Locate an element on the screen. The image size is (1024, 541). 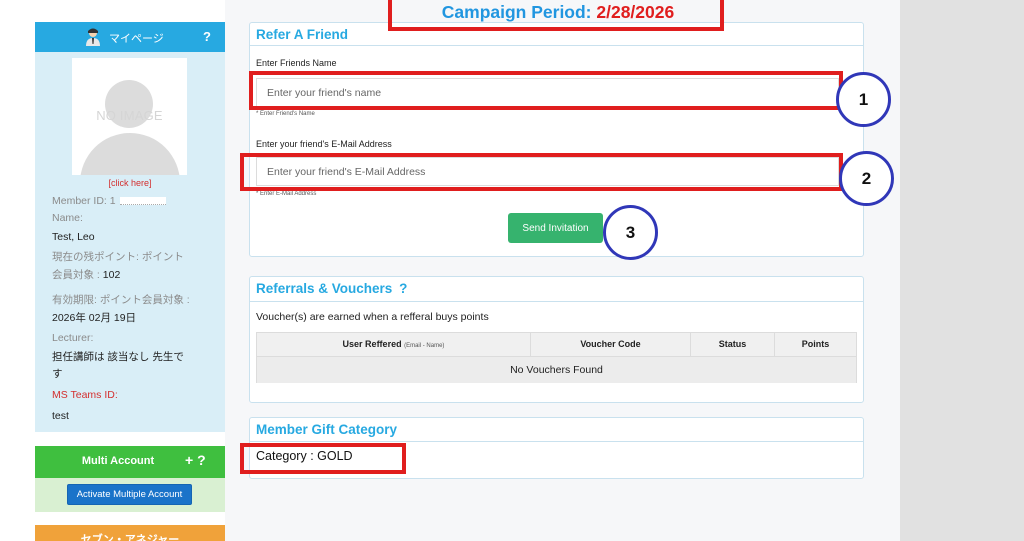
refer-friend-divider is located at coordinates (556, 45).